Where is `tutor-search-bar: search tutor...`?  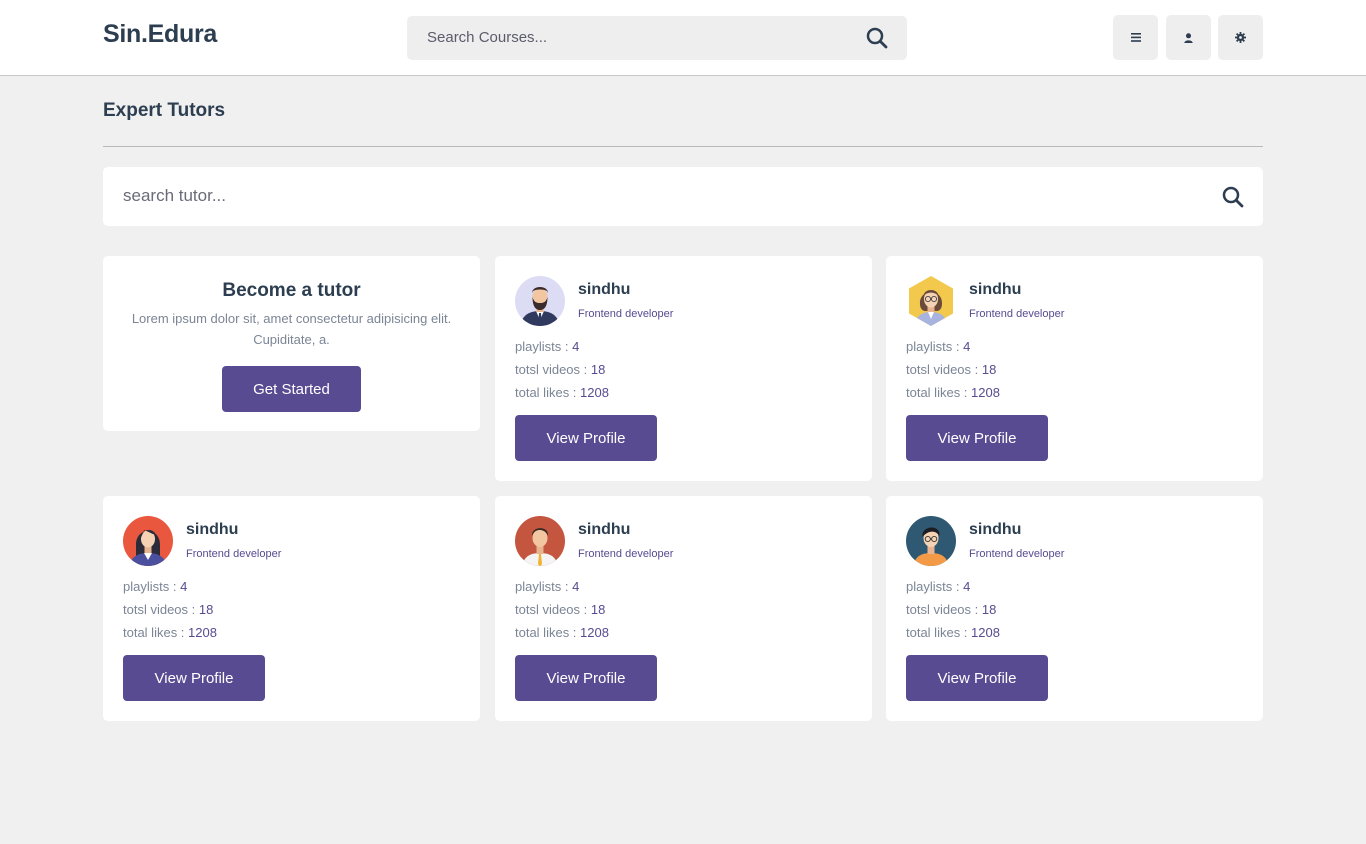
tutor-search-bar: search tutor... is located at coordinates (683, 196).